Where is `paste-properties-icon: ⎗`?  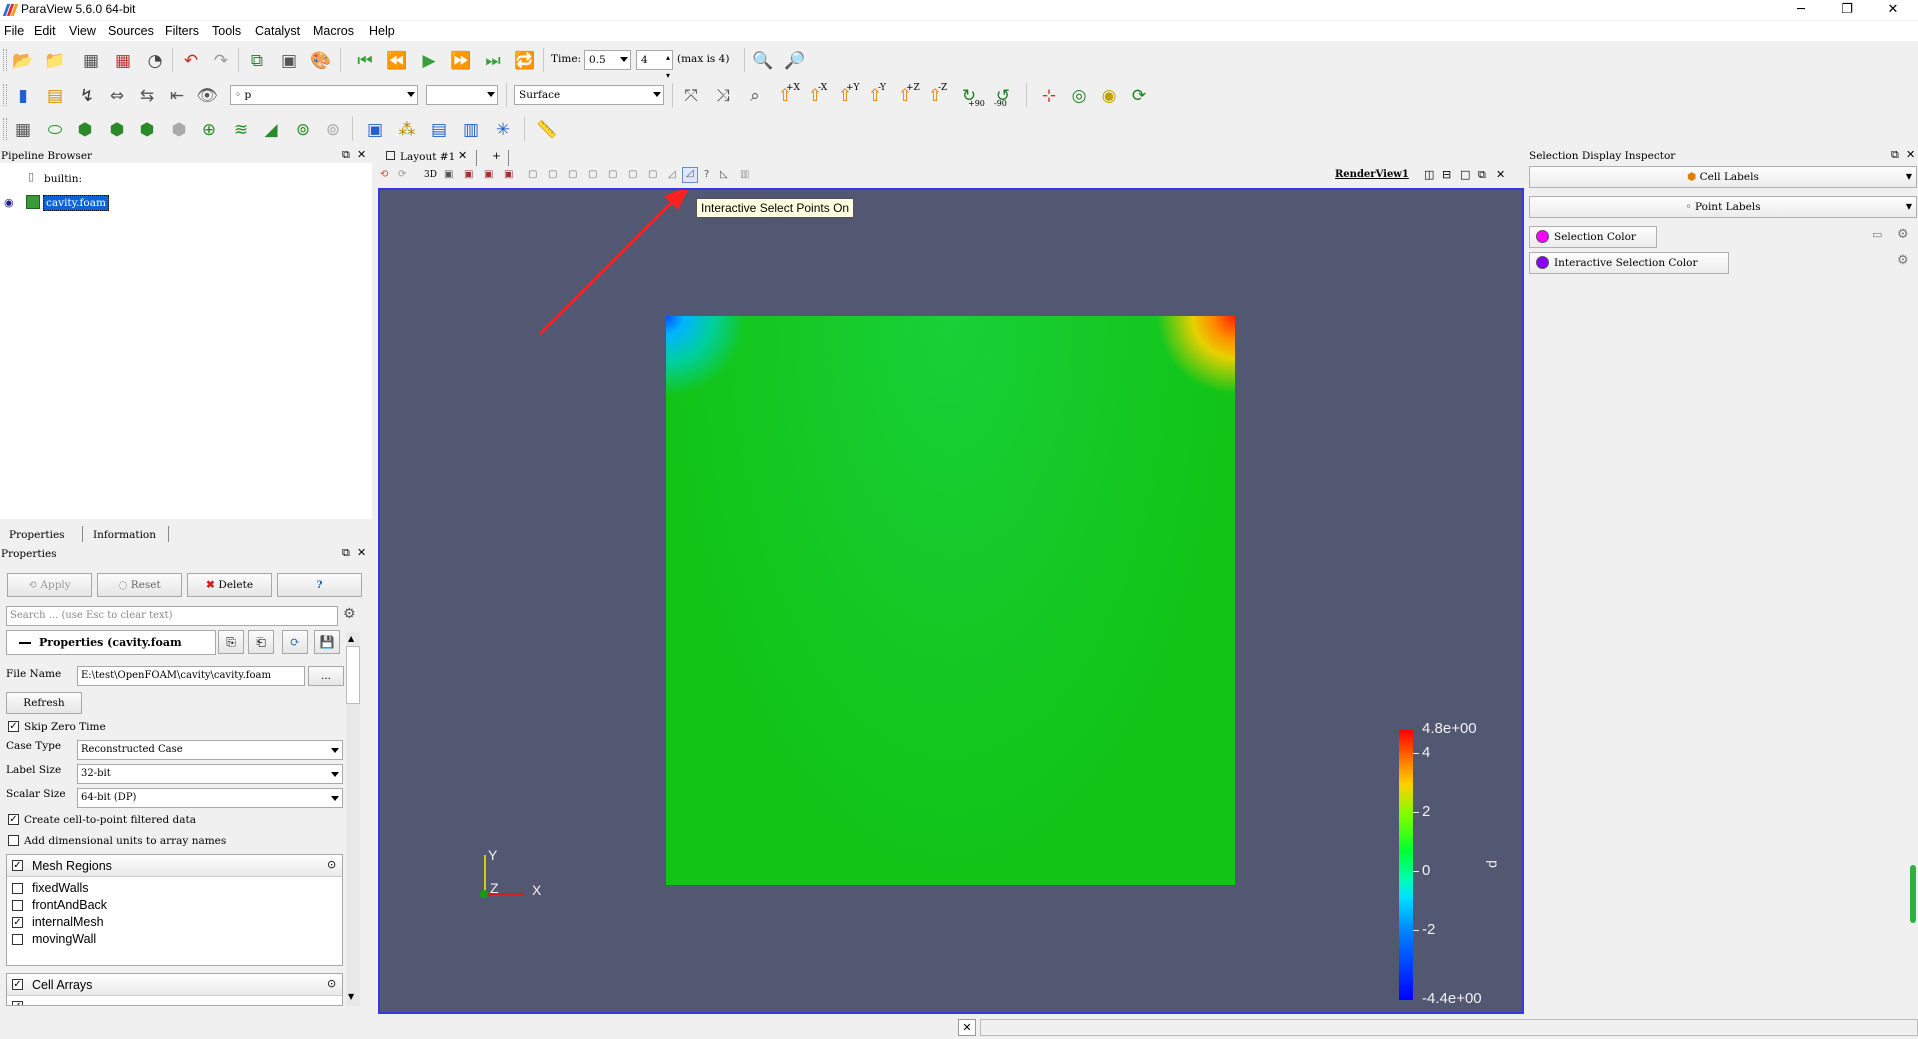
paste-properties-icon: ⎗ is located at coordinates (261, 642).